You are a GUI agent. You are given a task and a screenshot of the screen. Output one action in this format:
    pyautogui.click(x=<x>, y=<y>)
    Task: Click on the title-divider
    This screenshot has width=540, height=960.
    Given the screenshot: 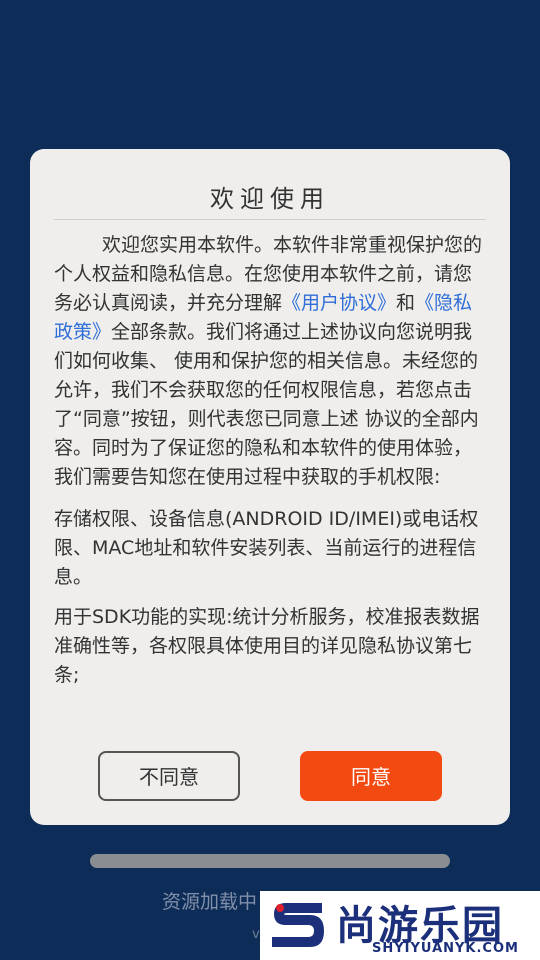 What is the action you would take?
    pyautogui.click(x=270, y=219)
    